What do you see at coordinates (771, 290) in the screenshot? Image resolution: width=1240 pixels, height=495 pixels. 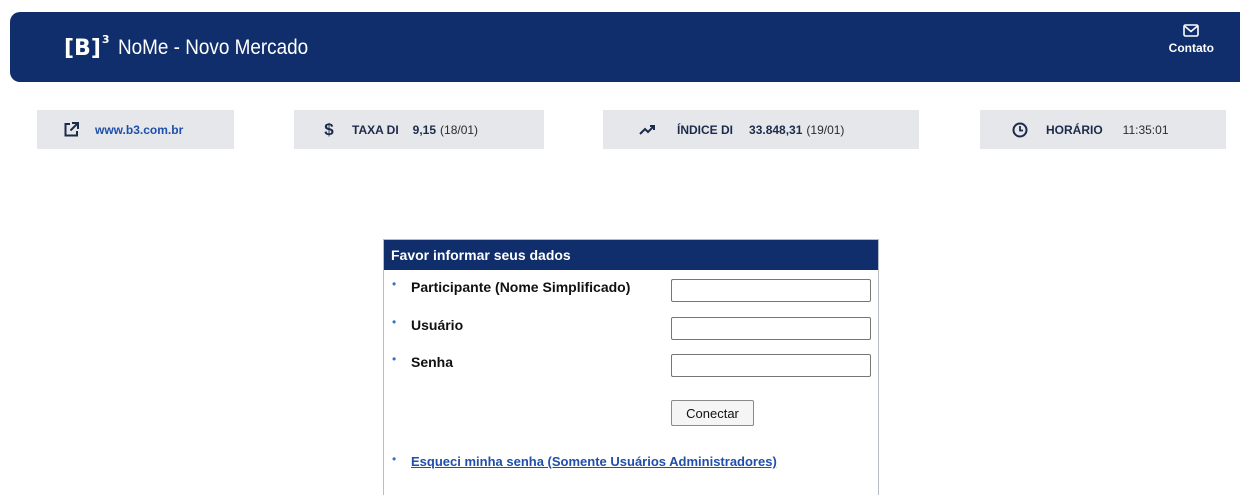 I see `participante-input` at bounding box center [771, 290].